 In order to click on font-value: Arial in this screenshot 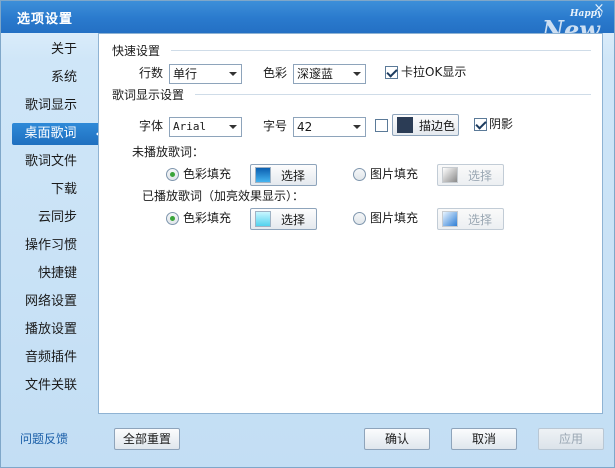, I will do `click(190, 126)`.